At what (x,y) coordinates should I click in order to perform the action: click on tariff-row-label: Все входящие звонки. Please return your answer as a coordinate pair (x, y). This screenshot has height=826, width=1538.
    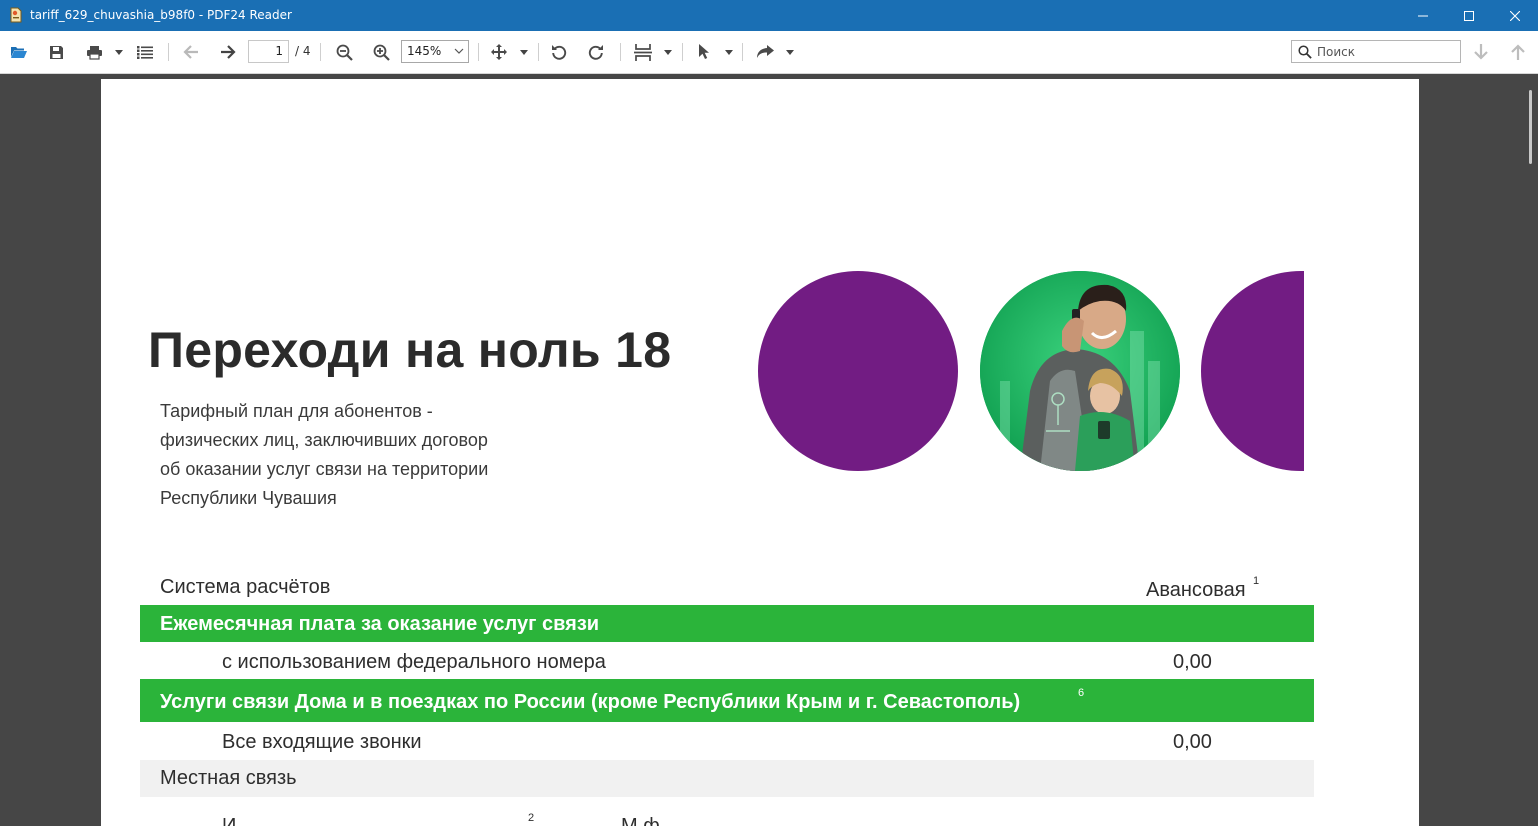
    Looking at the image, I should click on (322, 742).